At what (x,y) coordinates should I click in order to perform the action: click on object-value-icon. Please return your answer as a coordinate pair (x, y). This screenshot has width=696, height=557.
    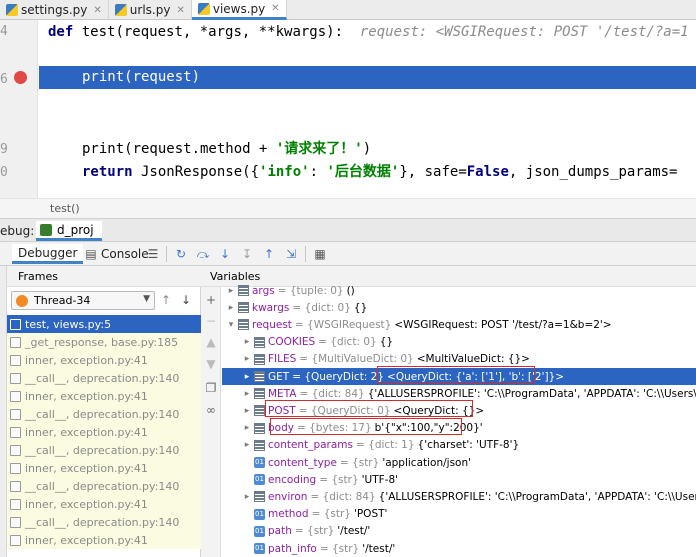
    Looking at the image, I should click on (259, 359).